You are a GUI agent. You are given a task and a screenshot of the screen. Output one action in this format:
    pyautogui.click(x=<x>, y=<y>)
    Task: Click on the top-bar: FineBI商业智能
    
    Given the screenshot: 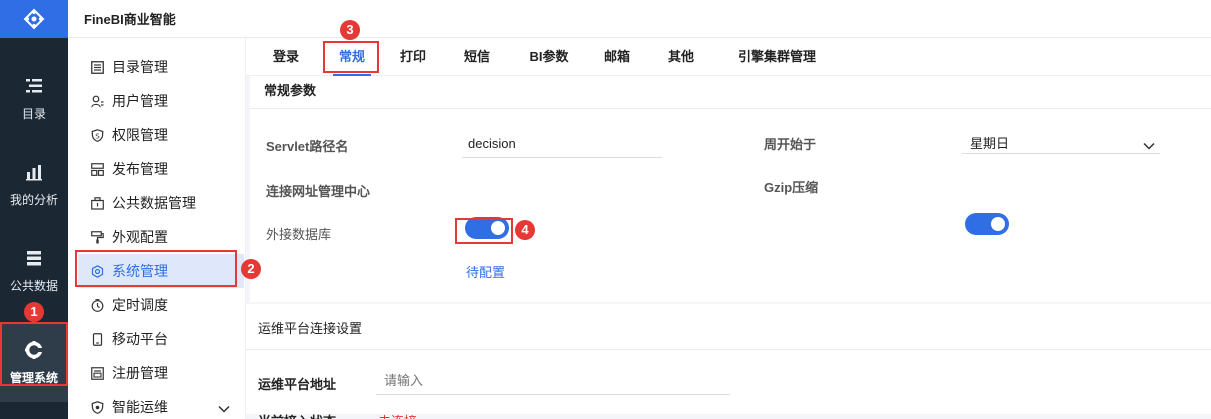 What is the action you would take?
    pyautogui.click(x=639, y=19)
    